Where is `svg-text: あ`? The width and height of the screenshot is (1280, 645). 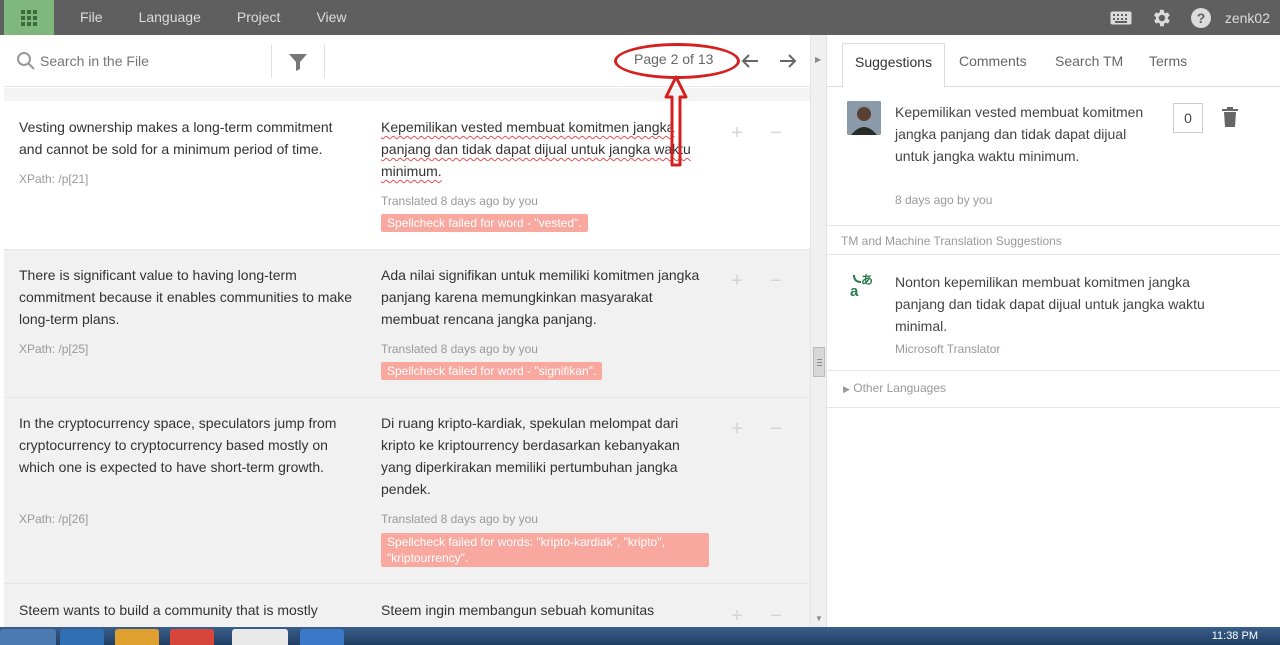
svg-text: あ is located at coordinates (867, 280).